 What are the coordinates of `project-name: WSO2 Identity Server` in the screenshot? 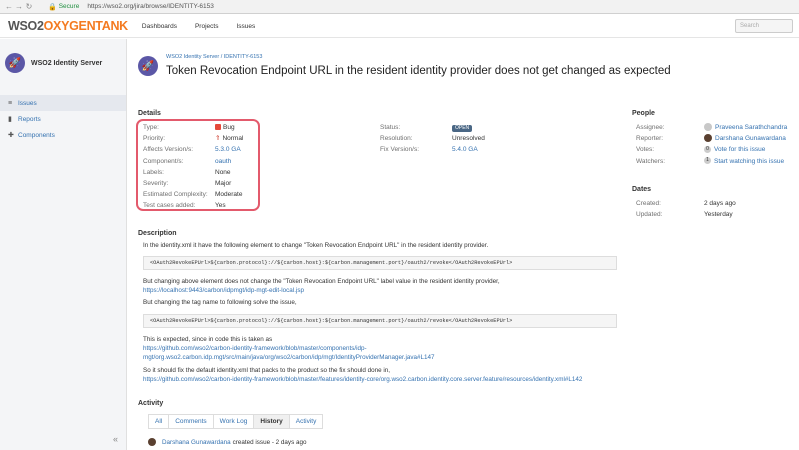 It's located at (67, 63).